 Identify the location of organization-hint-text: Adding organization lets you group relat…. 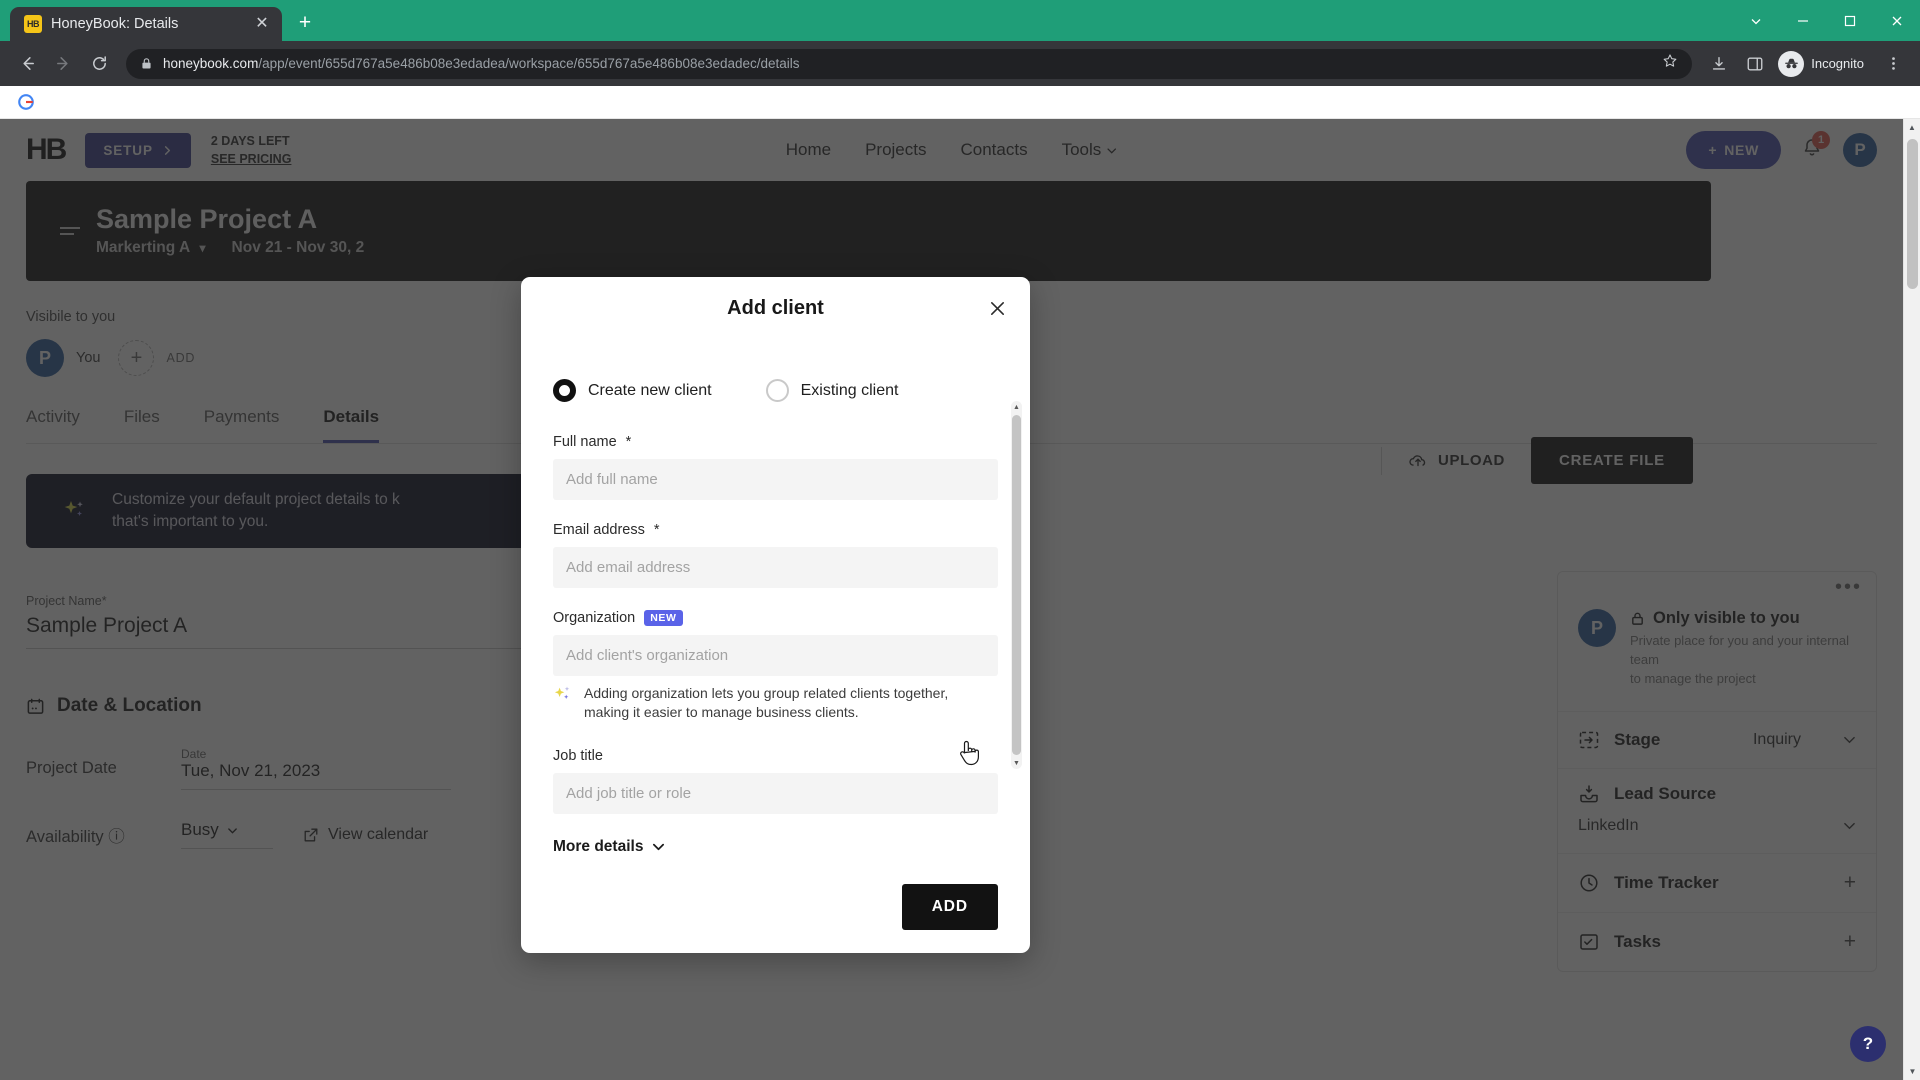
(766, 703).